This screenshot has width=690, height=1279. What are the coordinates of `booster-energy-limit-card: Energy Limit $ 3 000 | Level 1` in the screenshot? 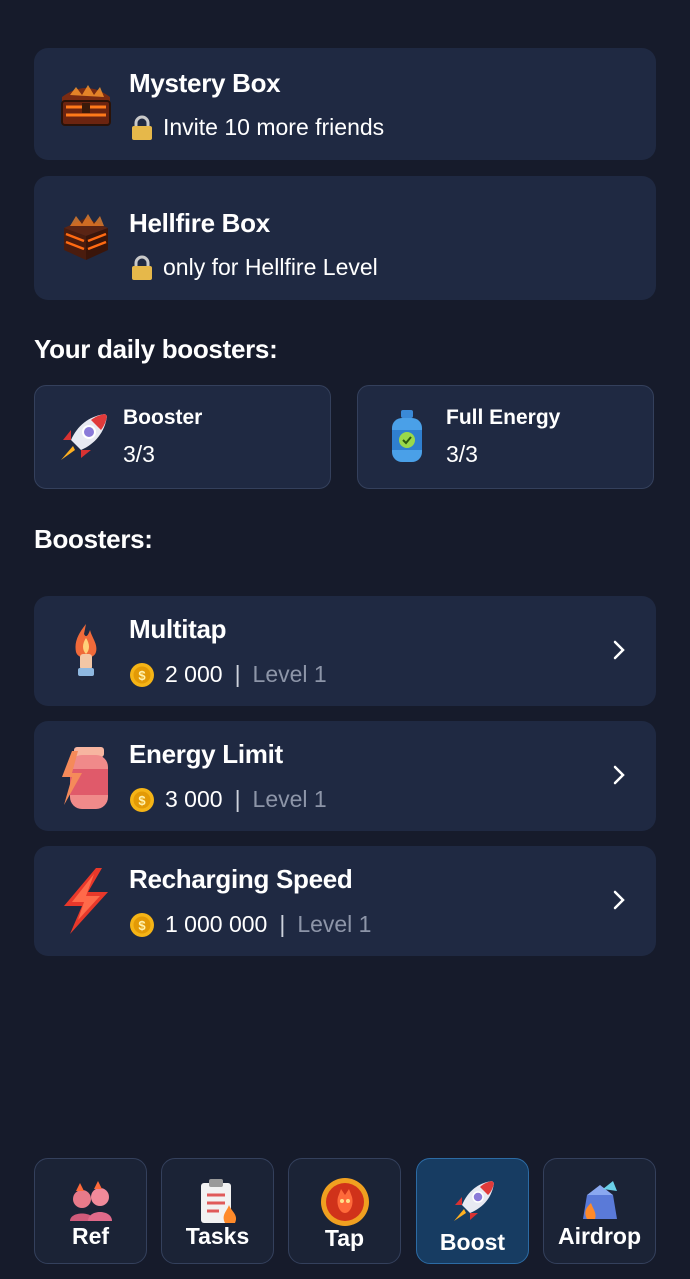 It's located at (345, 776).